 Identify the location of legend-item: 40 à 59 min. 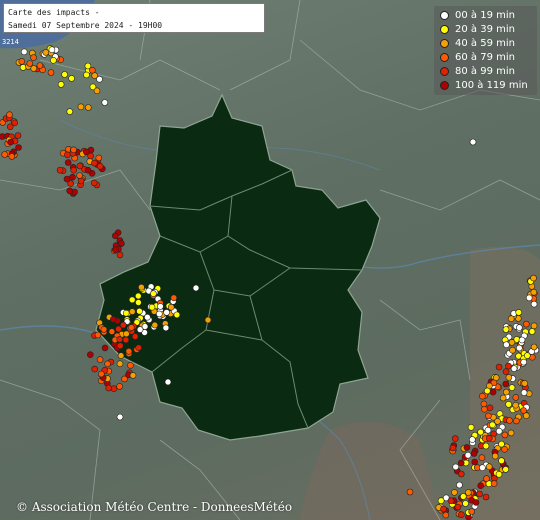
(485, 43).